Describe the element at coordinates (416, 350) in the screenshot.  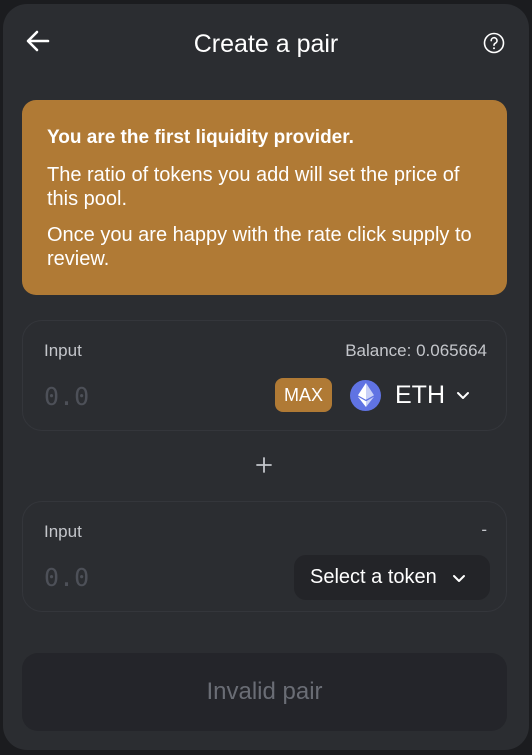
I see `balance-text: Balance: 0.065664` at that location.